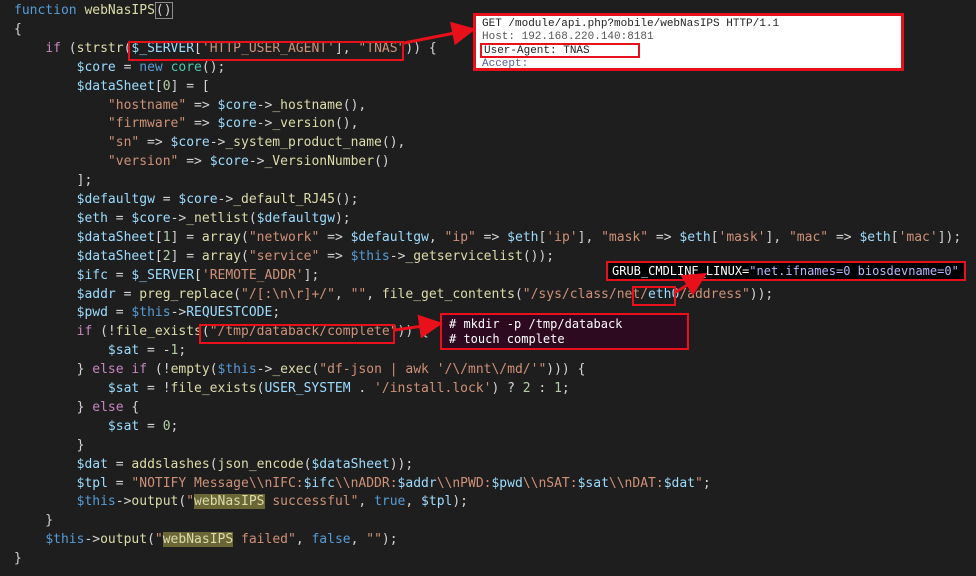 This screenshot has width=976, height=576. I want to click on code-token: $dataSheet, so click(350, 464).